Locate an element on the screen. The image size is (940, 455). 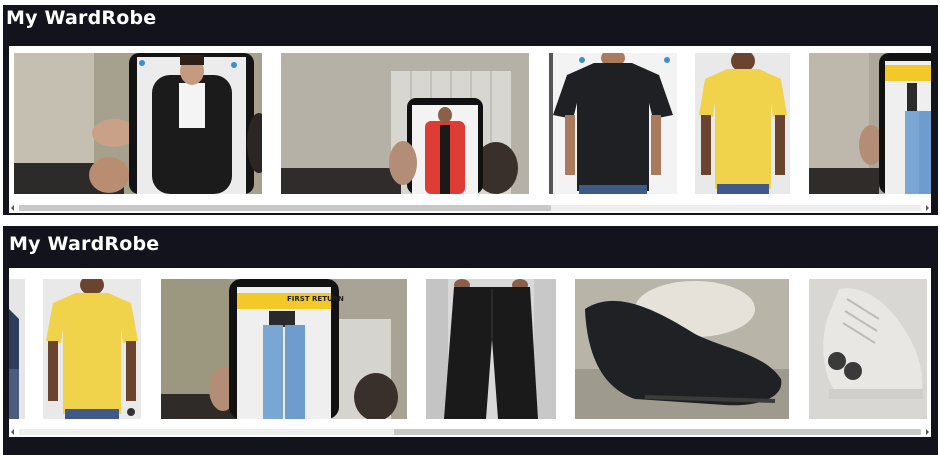
banner-text: FIRST RETURN is located at coordinates (315, 299).